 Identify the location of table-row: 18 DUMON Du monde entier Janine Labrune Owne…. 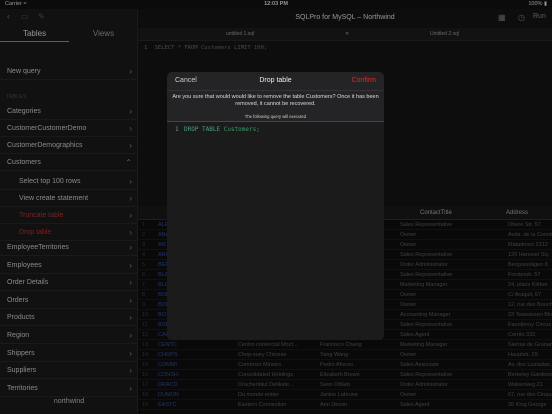
(345, 395).